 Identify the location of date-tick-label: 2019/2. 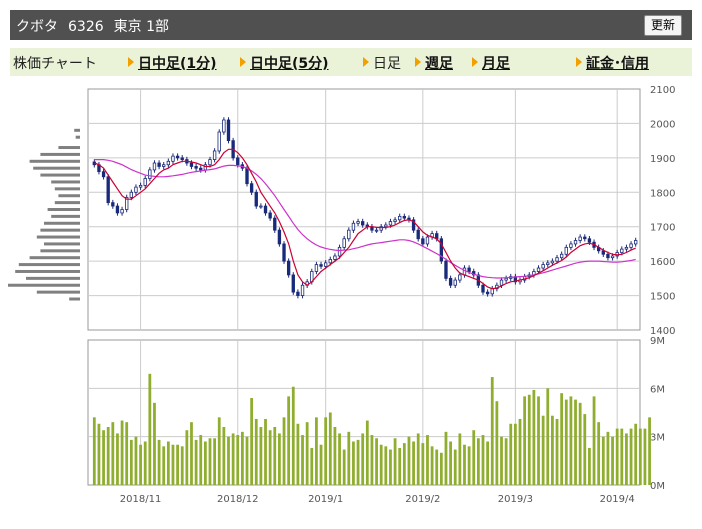
(422, 499).